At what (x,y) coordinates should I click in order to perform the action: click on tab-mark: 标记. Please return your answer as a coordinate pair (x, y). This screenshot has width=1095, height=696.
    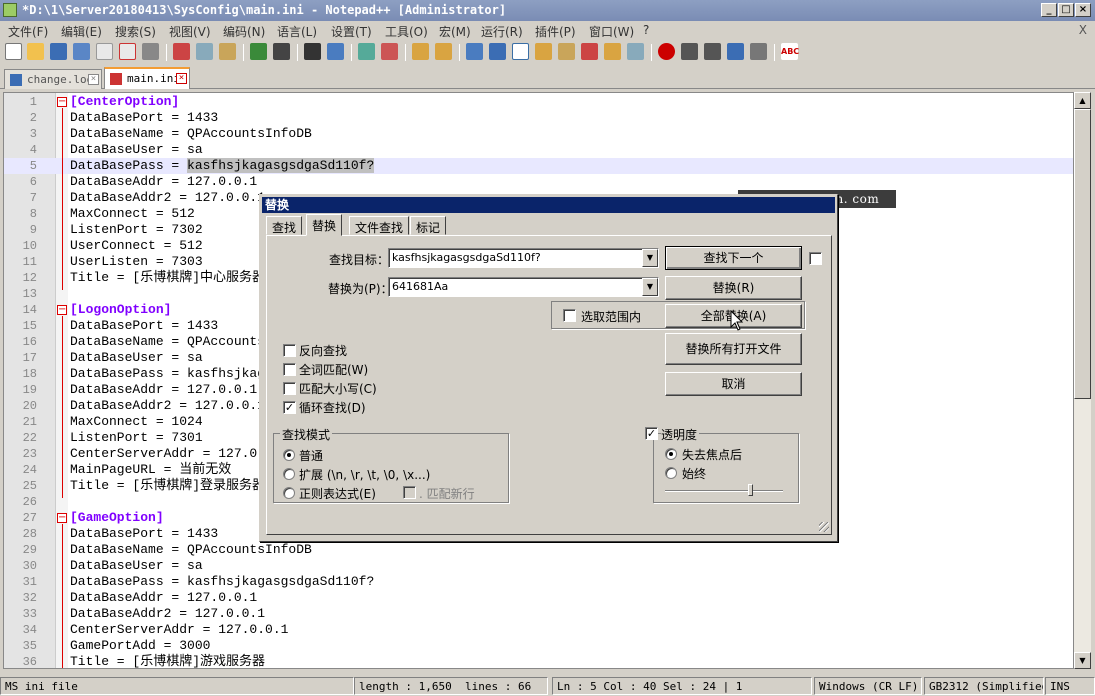
    Looking at the image, I should click on (428, 225).